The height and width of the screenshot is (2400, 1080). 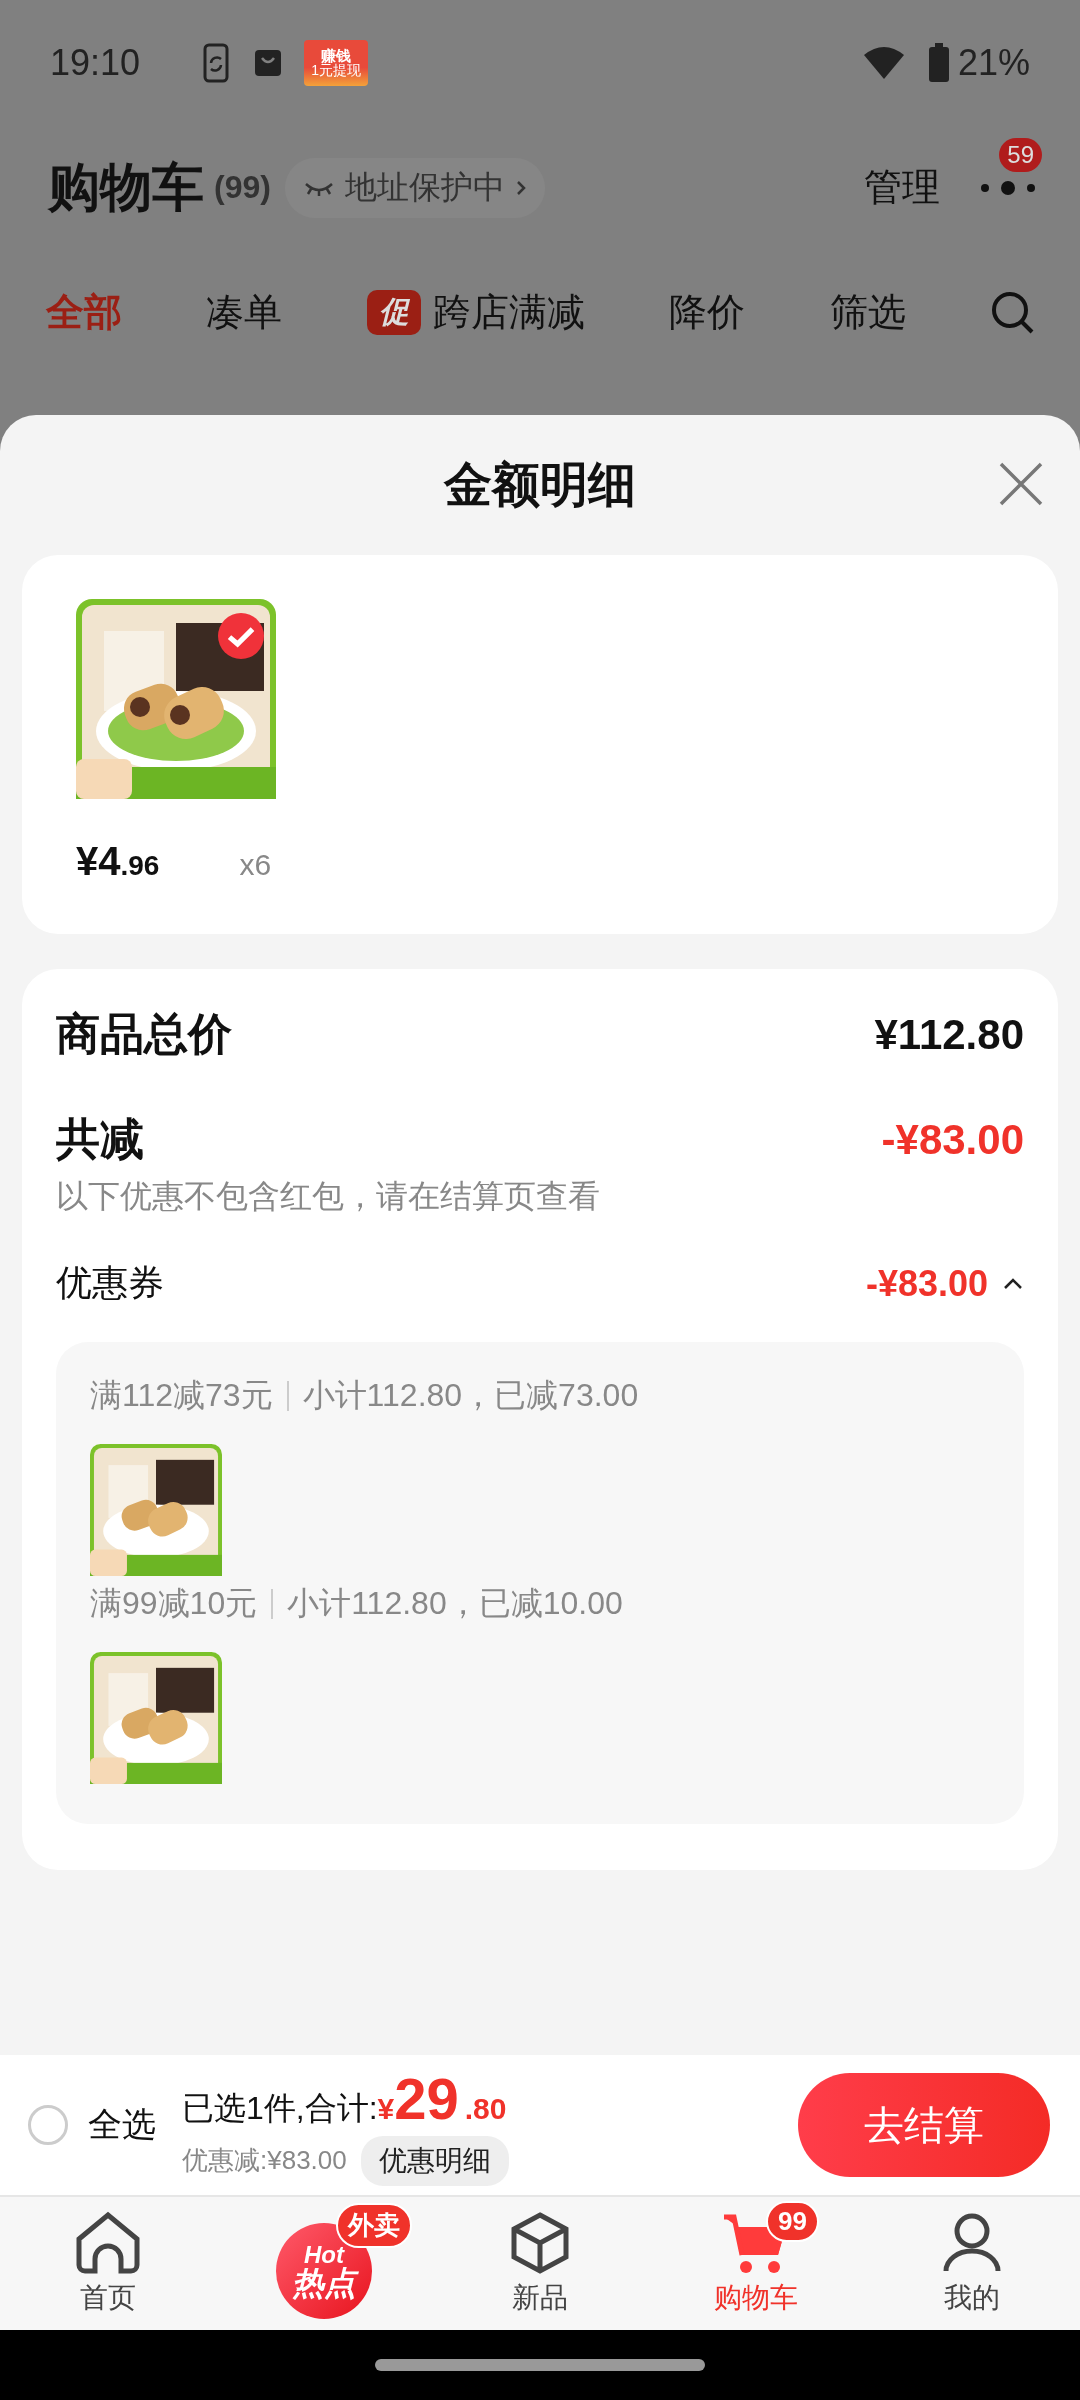 I want to click on total-value: ¥112.80, so click(x=949, y=1034).